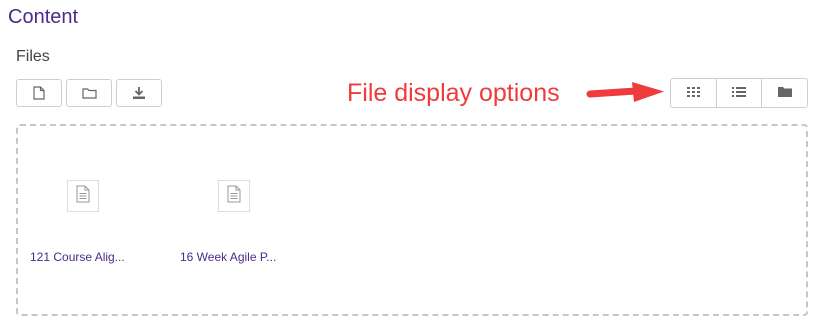 The width and height of the screenshot is (818, 328). I want to click on annotation-label: File display options, so click(453, 93).